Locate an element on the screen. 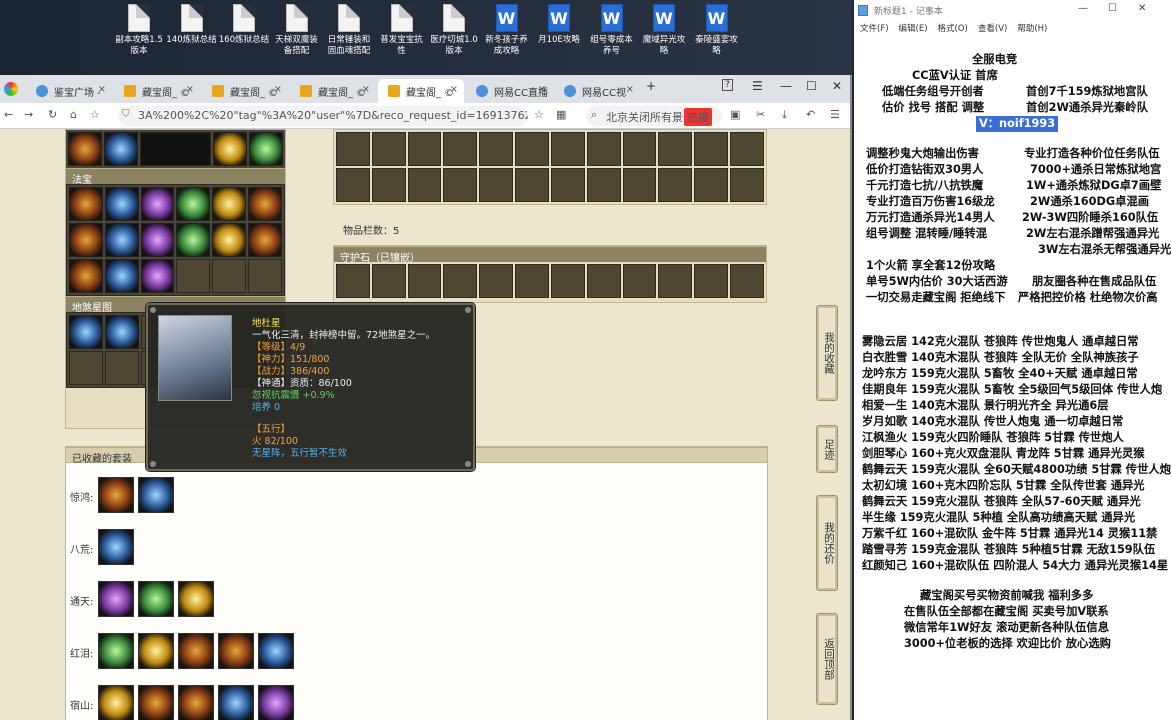  desktop-icon: 140炼狱总结 is located at coordinates (192, 25).